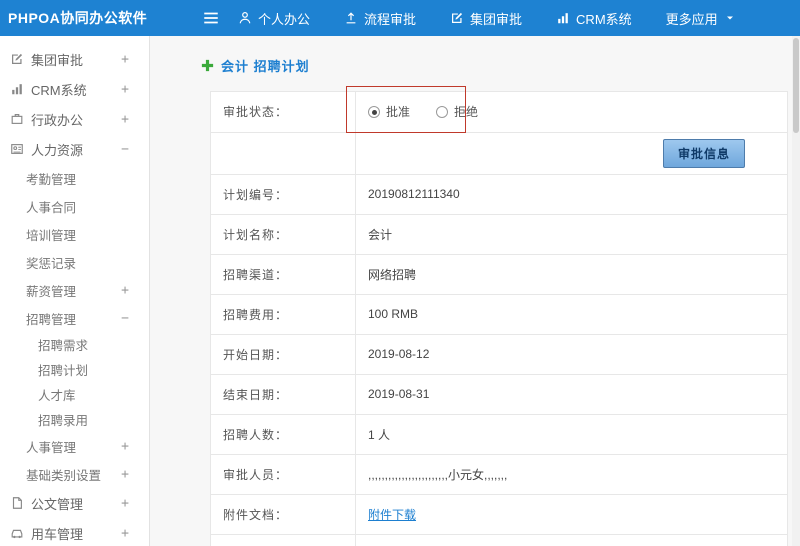 This screenshot has height=546, width=800. What do you see at coordinates (57, 150) in the screenshot?
I see `sidebar-item-label: 人力资源` at bounding box center [57, 150].